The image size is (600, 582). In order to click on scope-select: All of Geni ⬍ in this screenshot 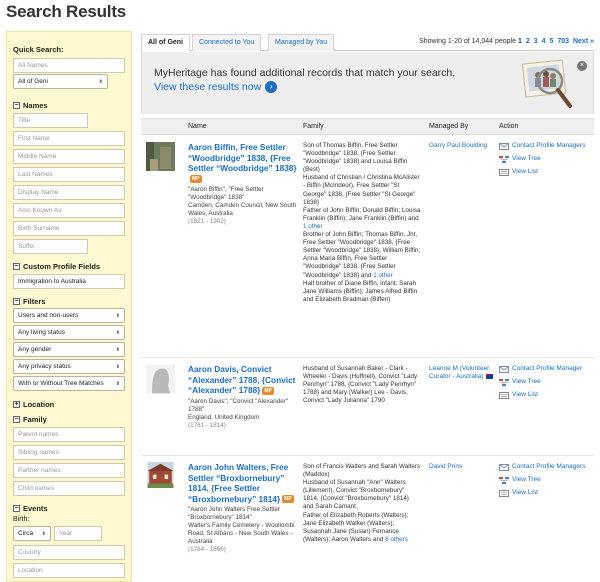, I will do `click(60, 81)`.